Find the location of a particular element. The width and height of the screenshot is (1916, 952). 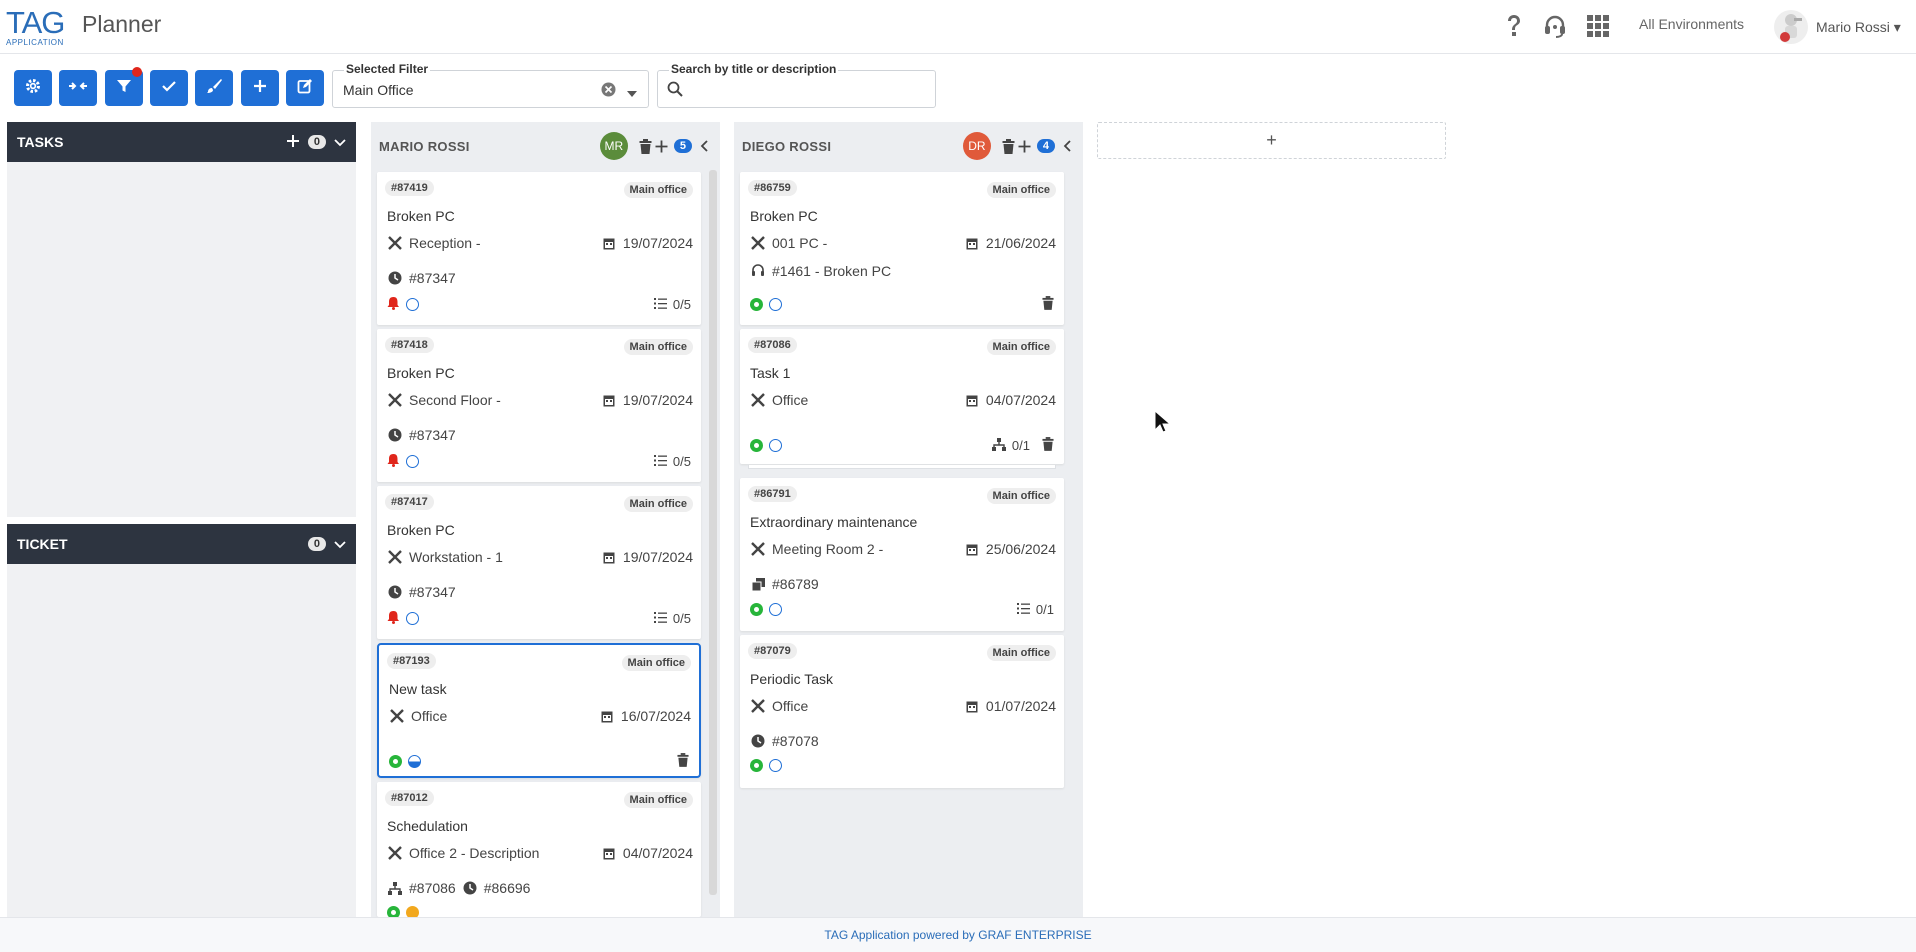

help-icon is located at coordinates (1514, 26).